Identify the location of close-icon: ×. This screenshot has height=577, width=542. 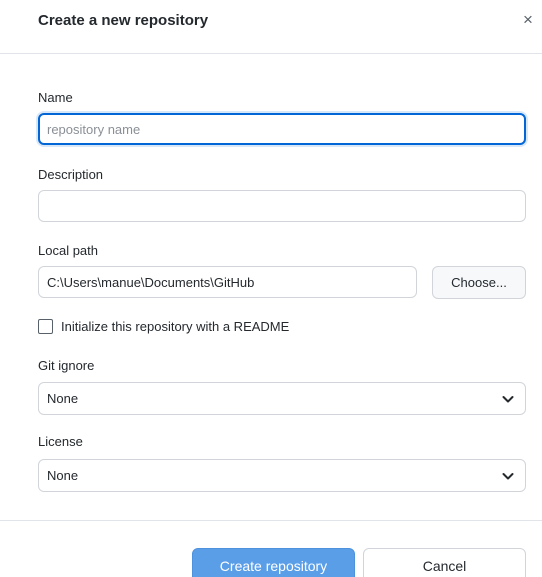
(528, 20).